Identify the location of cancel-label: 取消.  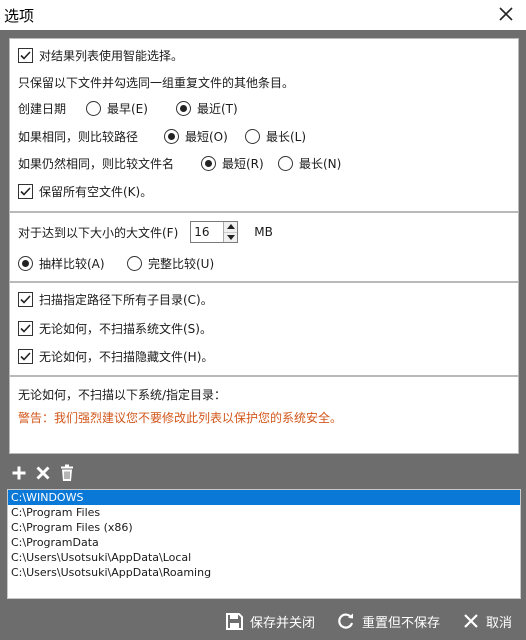
(499, 623).